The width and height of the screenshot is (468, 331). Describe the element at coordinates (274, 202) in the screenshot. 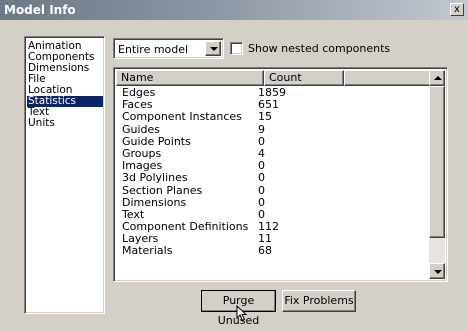

I see `table-row: Dimensions 0` at that location.